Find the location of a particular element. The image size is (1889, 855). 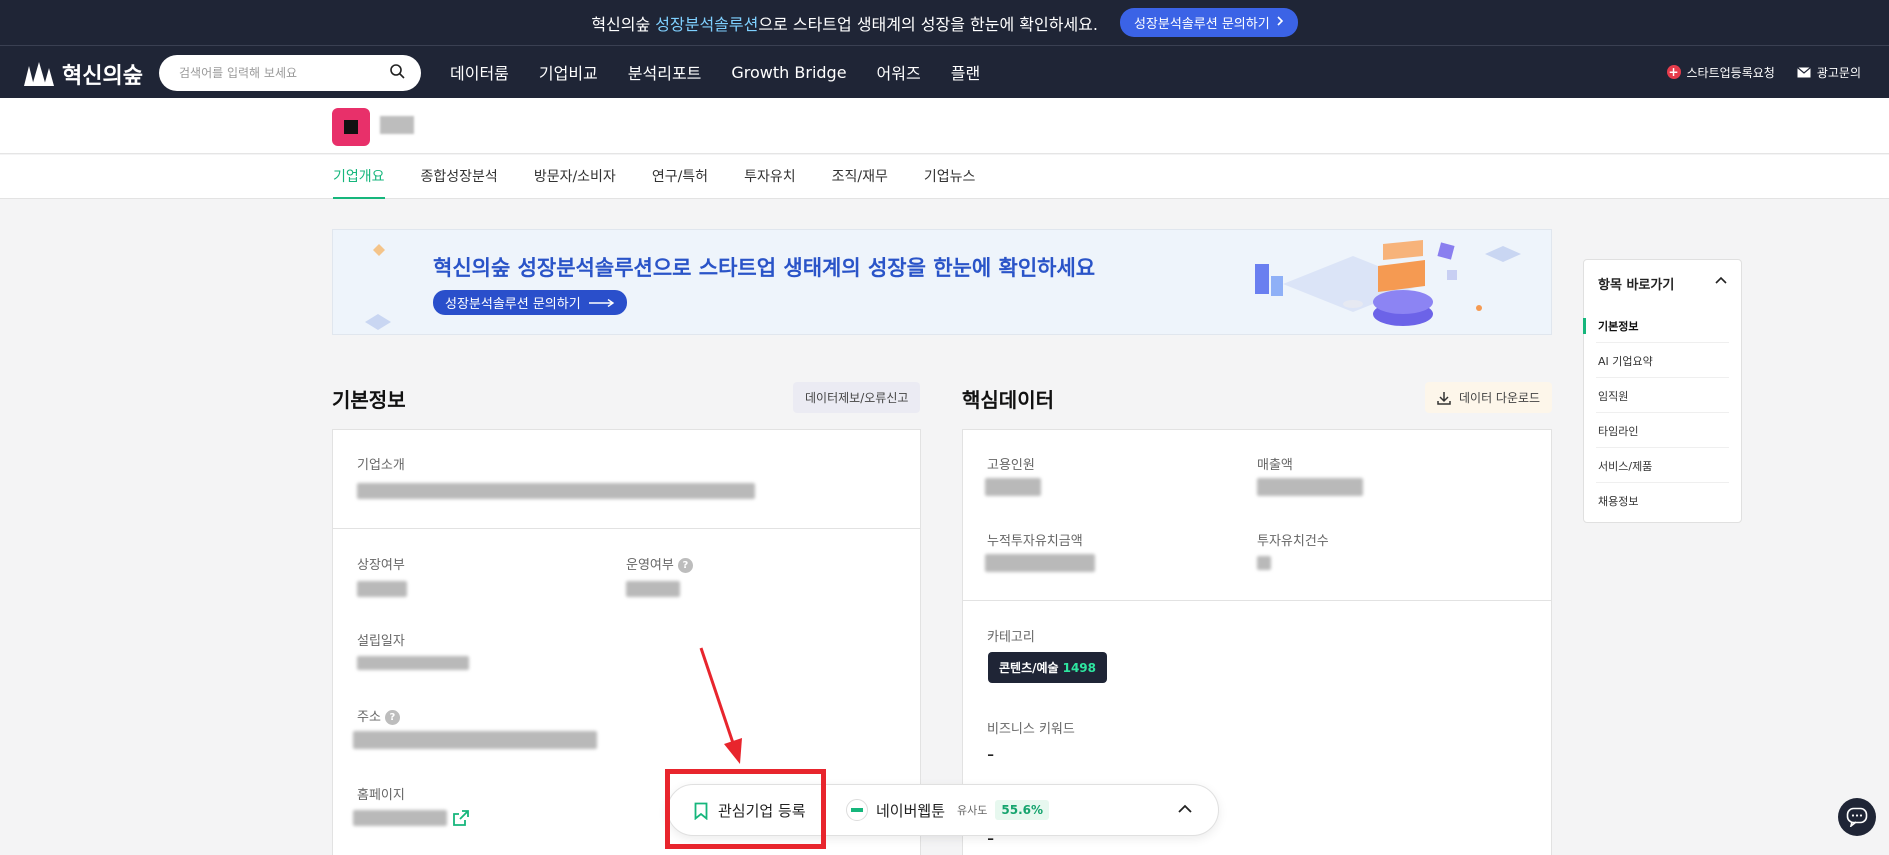

homepage-value-redacted is located at coordinates (400, 818).